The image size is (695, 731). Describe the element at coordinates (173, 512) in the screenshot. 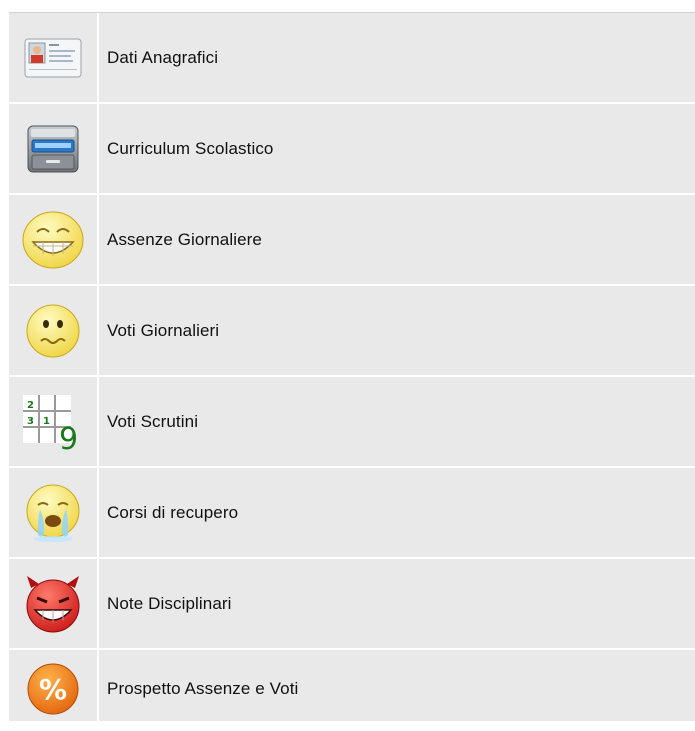

I see `menu-item-label: Corsi di recupero` at that location.